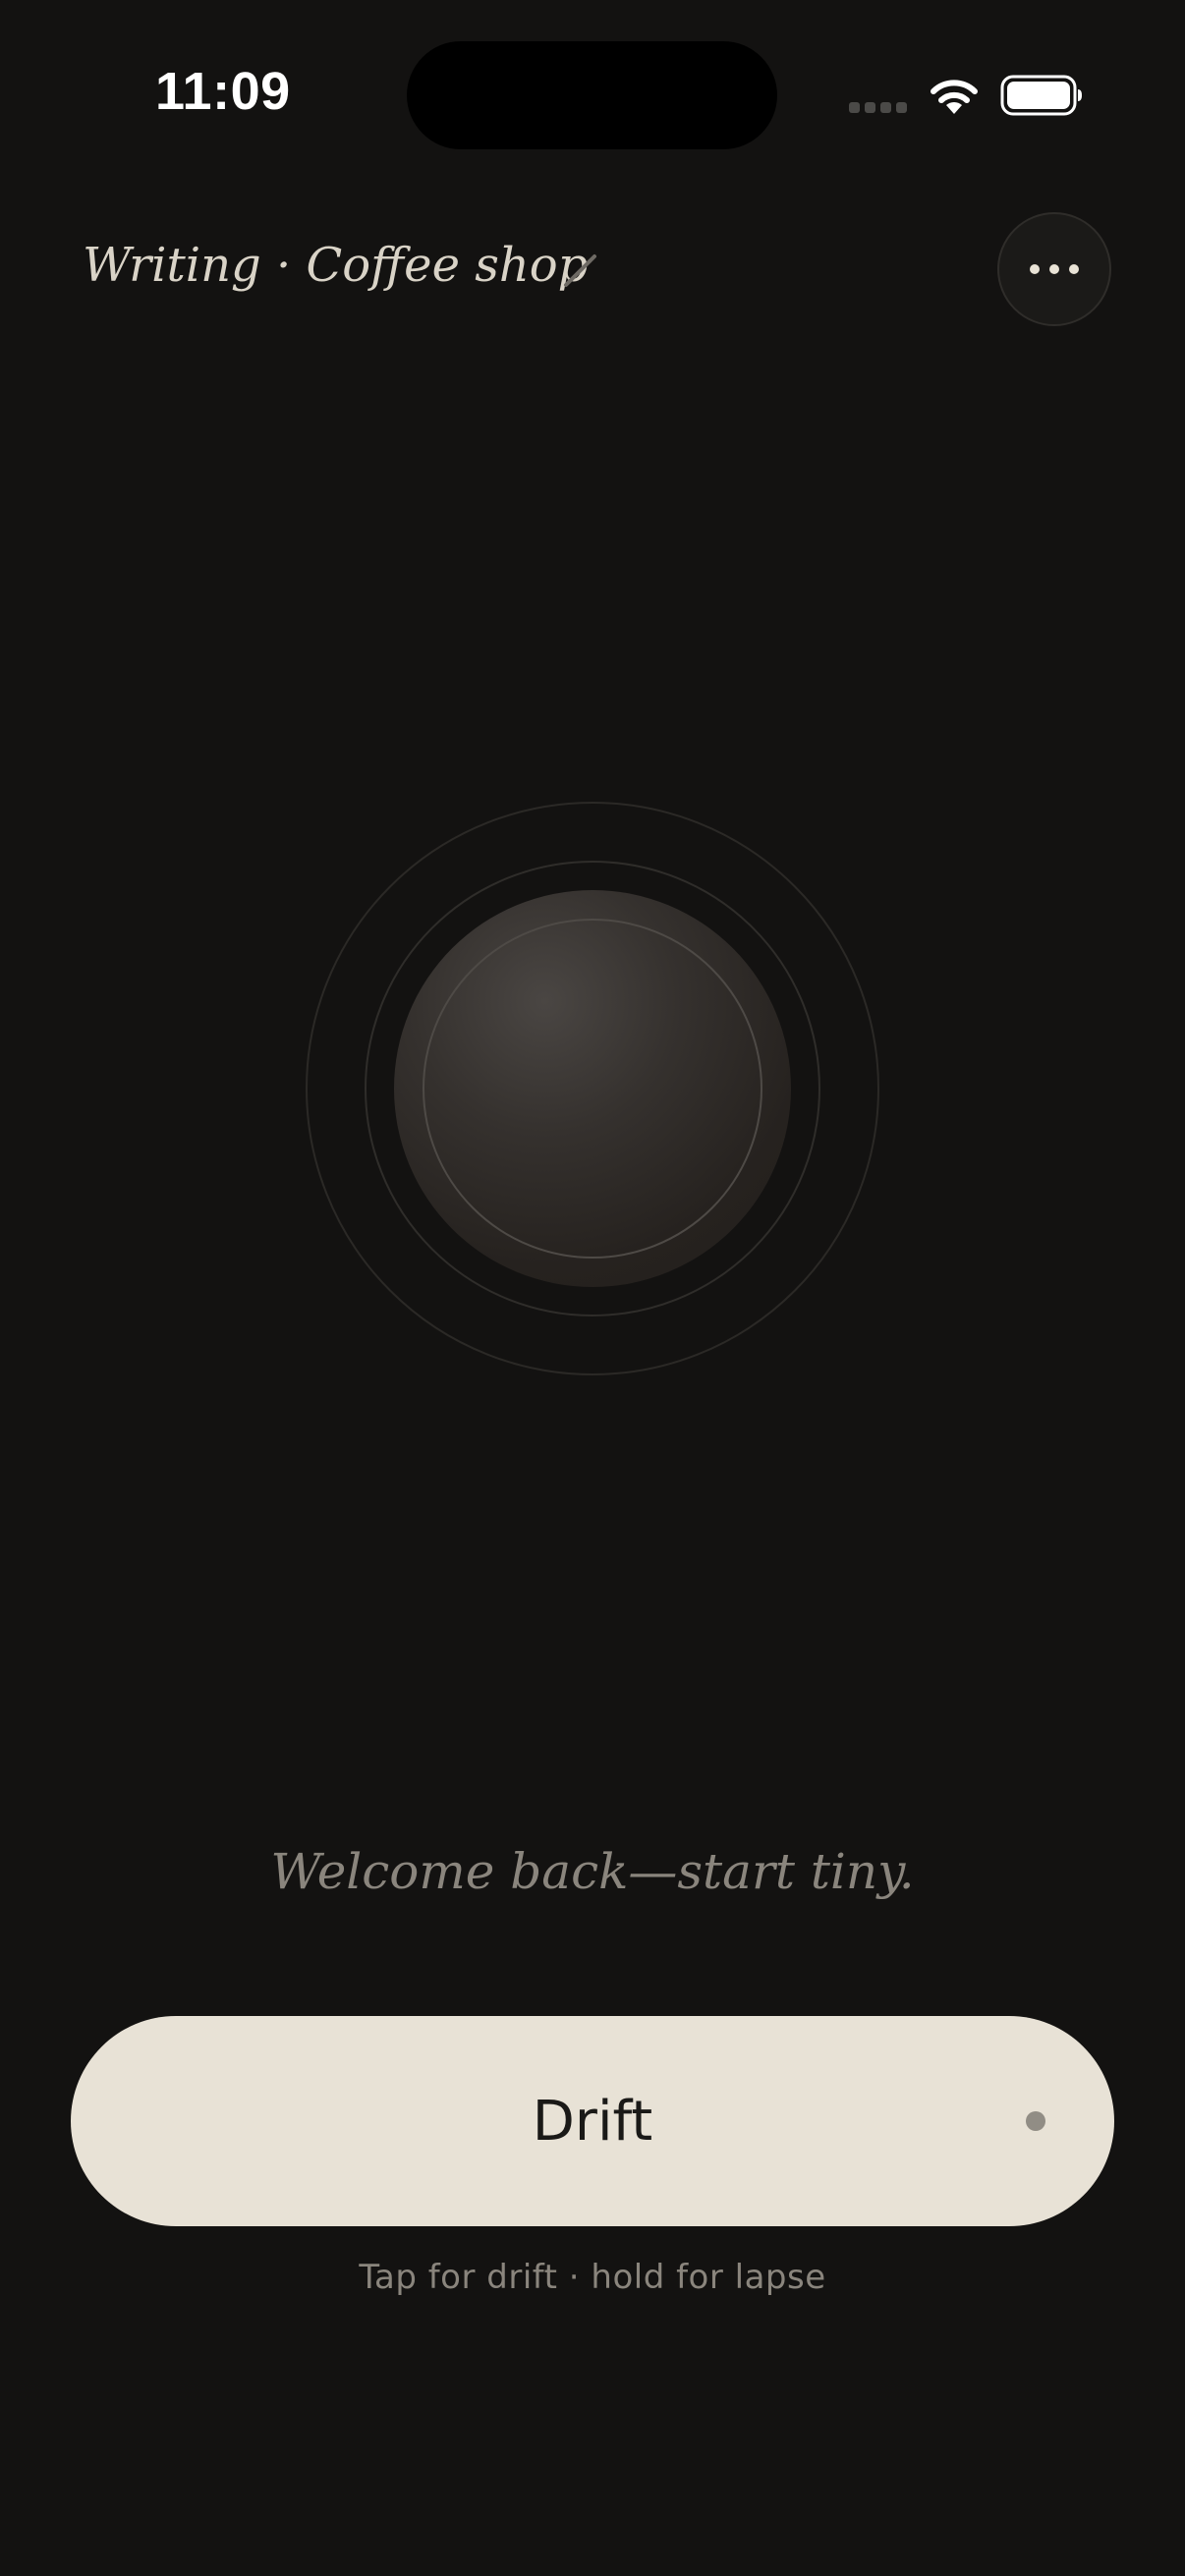 This screenshot has width=1185, height=2576. What do you see at coordinates (592, 1089) in the screenshot?
I see `orb-ring-inner` at bounding box center [592, 1089].